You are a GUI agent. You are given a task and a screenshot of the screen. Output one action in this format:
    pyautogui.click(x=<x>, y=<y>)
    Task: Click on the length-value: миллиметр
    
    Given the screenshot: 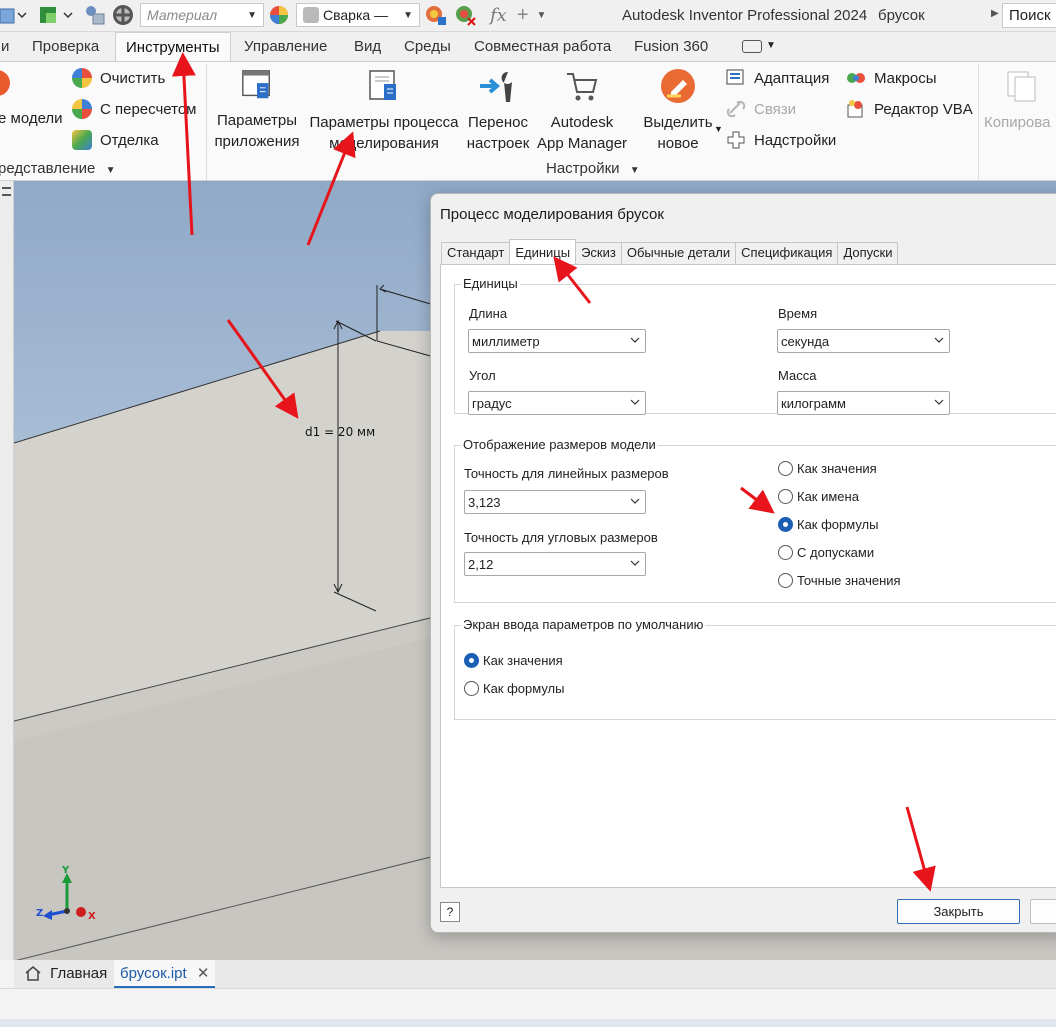 What is the action you would take?
    pyautogui.click(x=506, y=341)
    